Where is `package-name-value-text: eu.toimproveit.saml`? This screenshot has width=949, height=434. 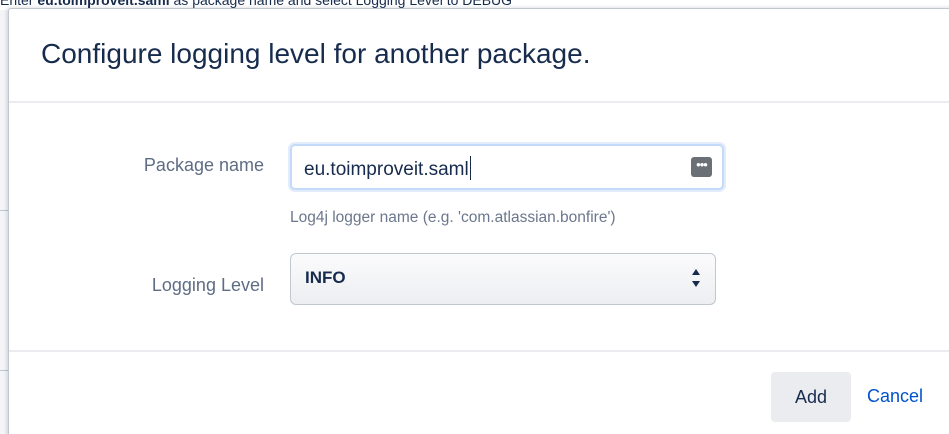 package-name-value-text: eu.toimproveit.saml is located at coordinates (386, 169).